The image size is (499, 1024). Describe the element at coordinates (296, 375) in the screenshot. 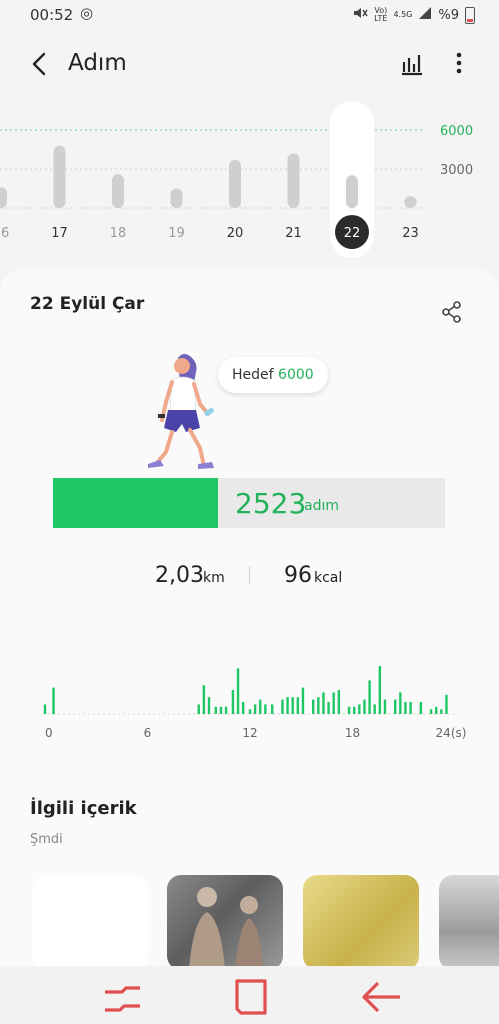

I see `goal-value: 6000` at that location.